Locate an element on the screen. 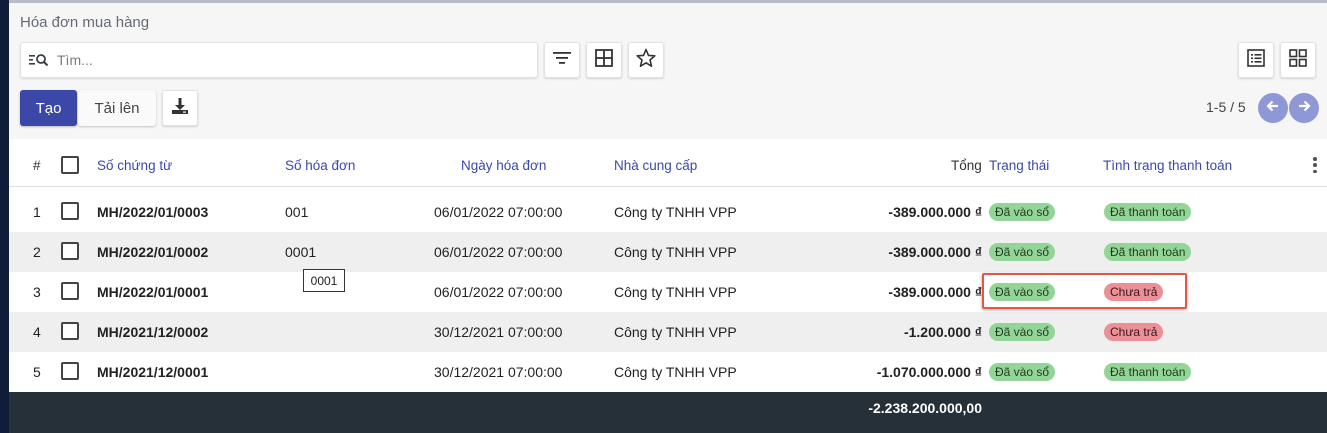 Image resolution: width=1327 pixels, height=433 pixels. total-amount: -1.070.000.000 ₫ is located at coordinates (929, 372).